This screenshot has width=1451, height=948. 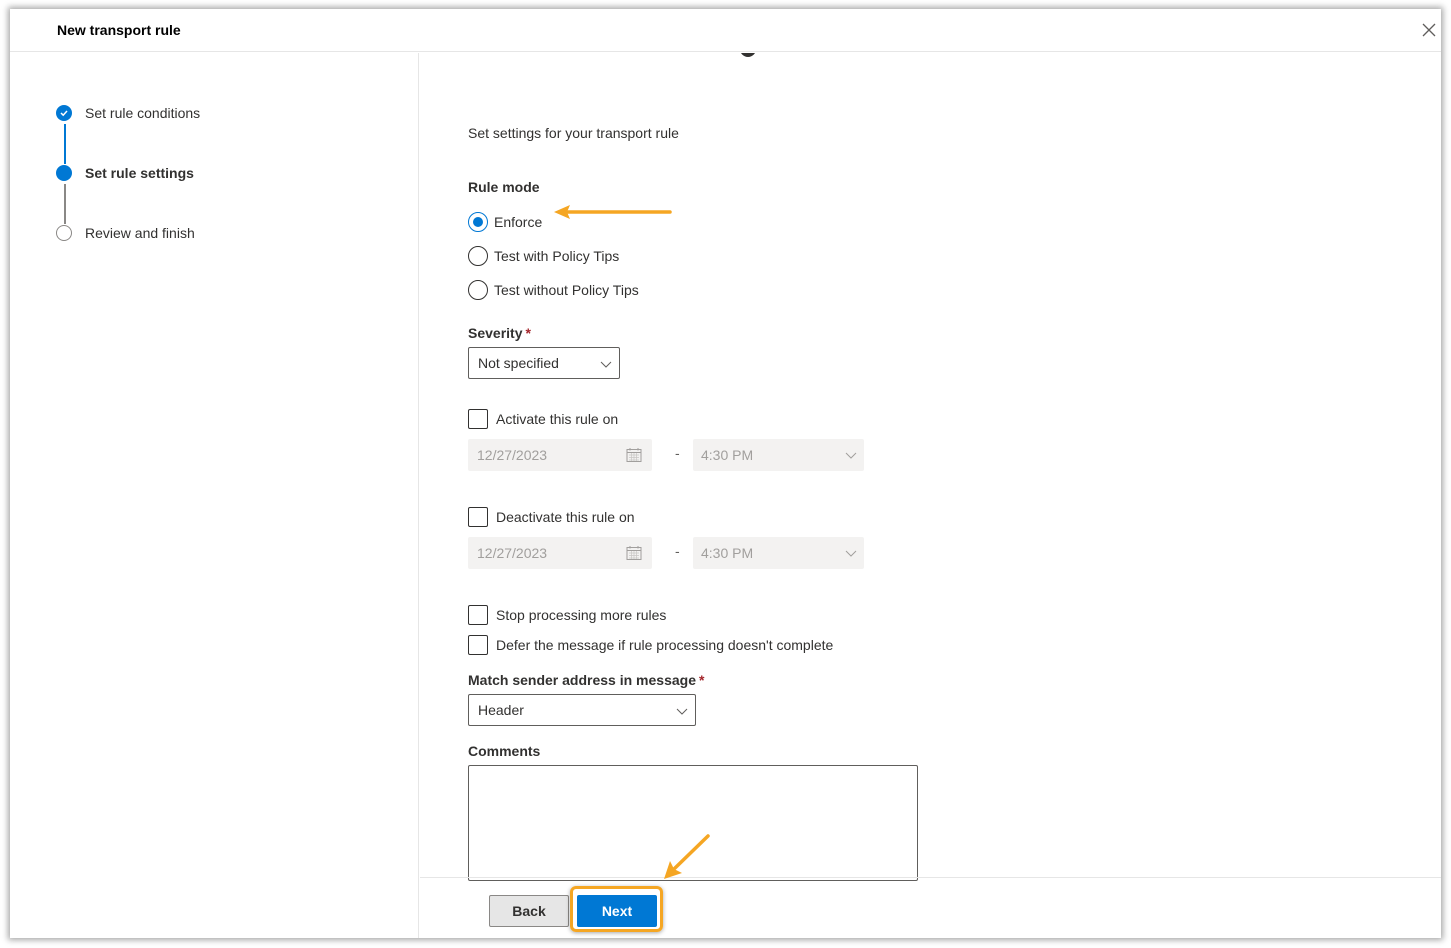 I want to click on match-sender-label: Match sender address in message *, so click(x=586, y=680).